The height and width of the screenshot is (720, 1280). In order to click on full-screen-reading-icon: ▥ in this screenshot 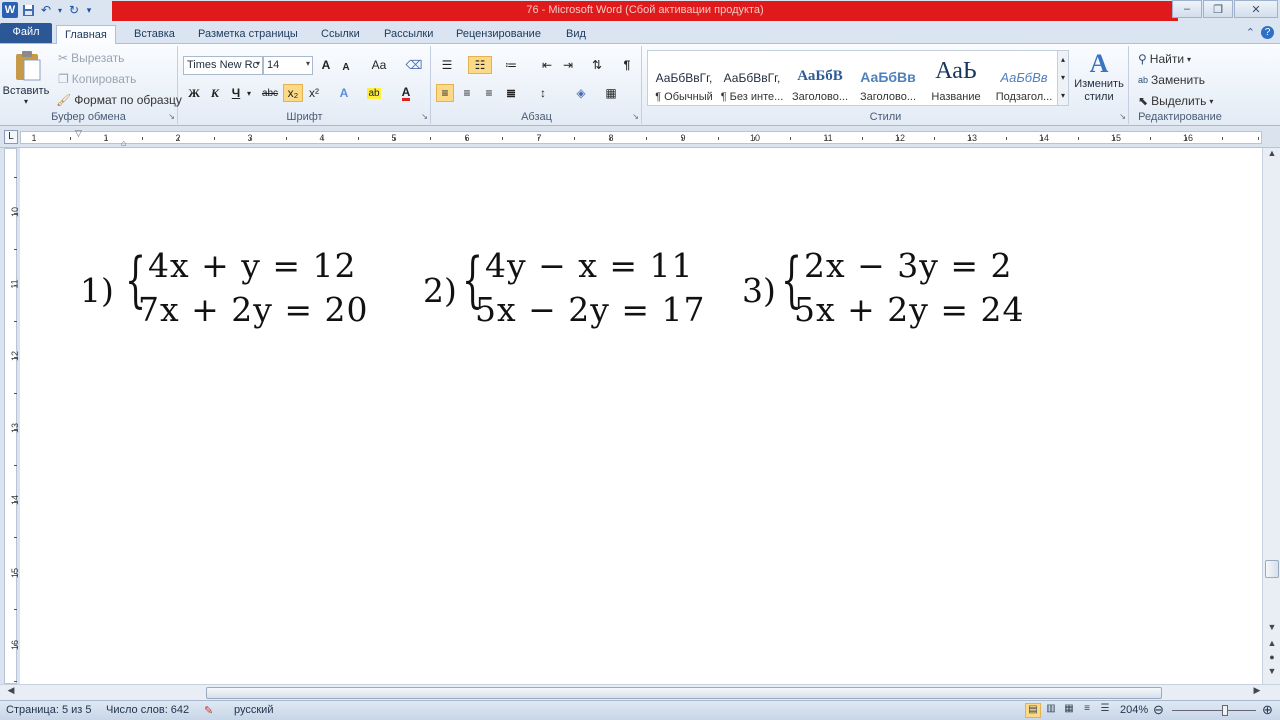, I will do `click(1051, 710)`.